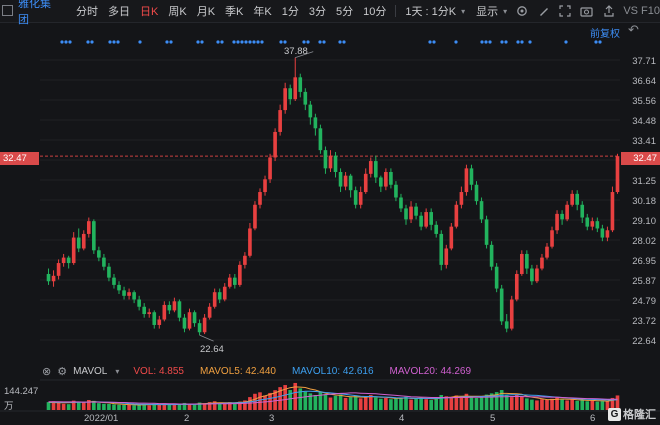 This screenshot has height=425, width=660. Describe the element at coordinates (644, 141) in the screenshot. I see `price-tick: 33.41` at that location.